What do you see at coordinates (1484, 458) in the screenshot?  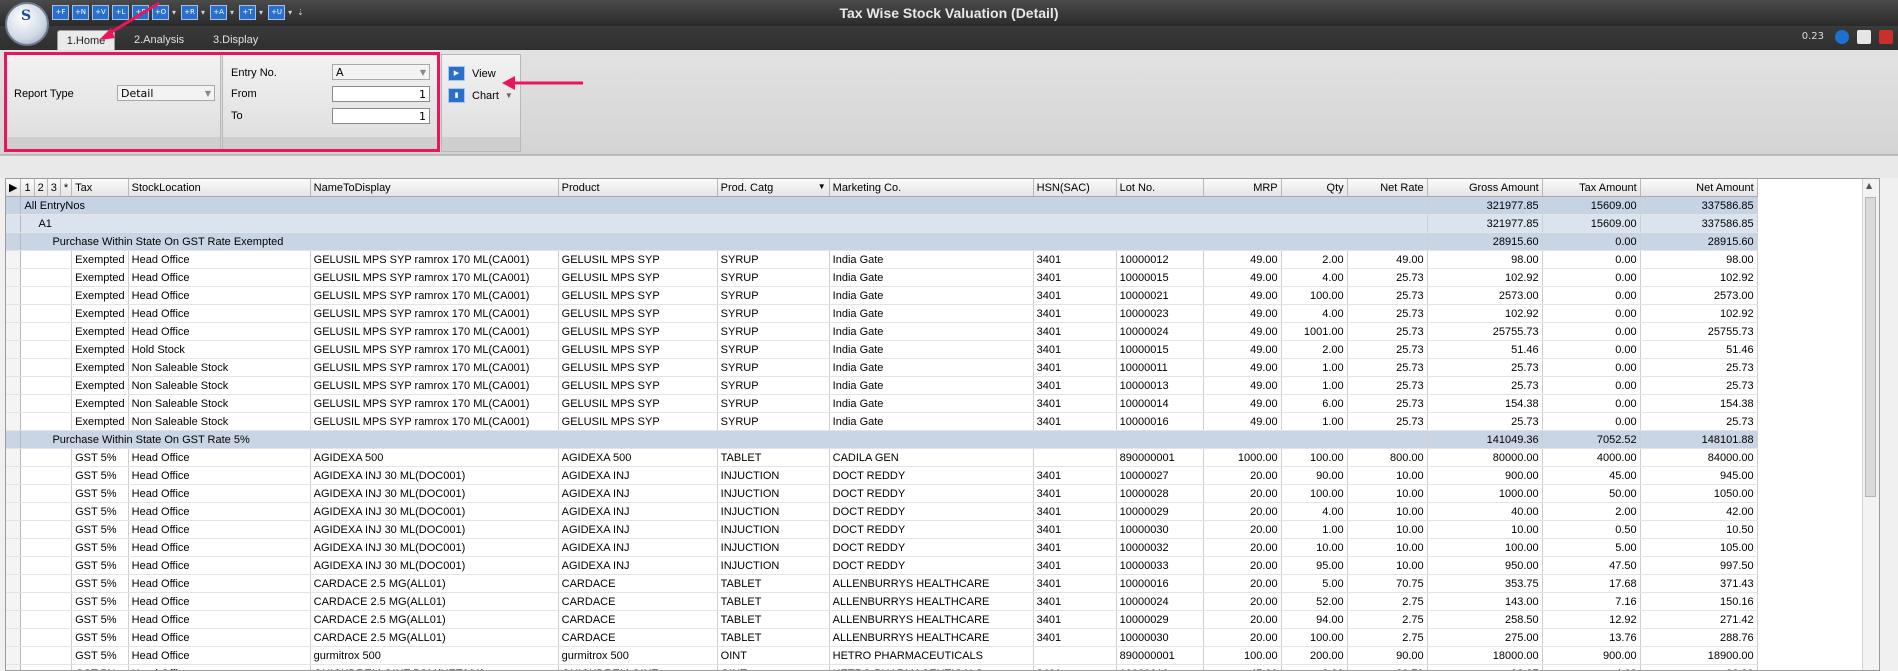 I see `cell-gross-amount: 80000.00` at bounding box center [1484, 458].